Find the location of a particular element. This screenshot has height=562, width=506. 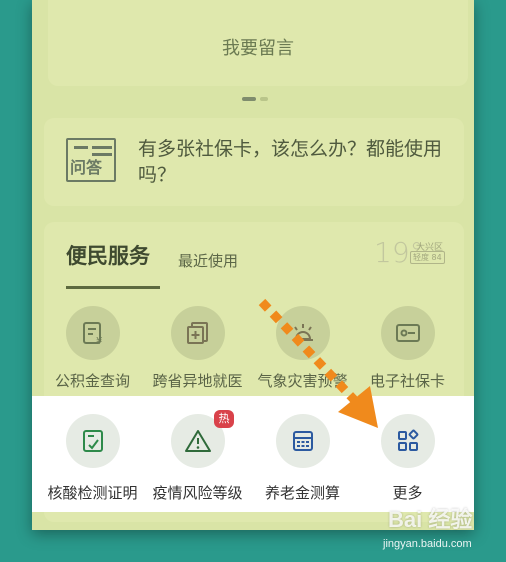

qa-card: 问答 有多张社保卡，该怎么办？都能使用吗？ is located at coordinates (254, 162).